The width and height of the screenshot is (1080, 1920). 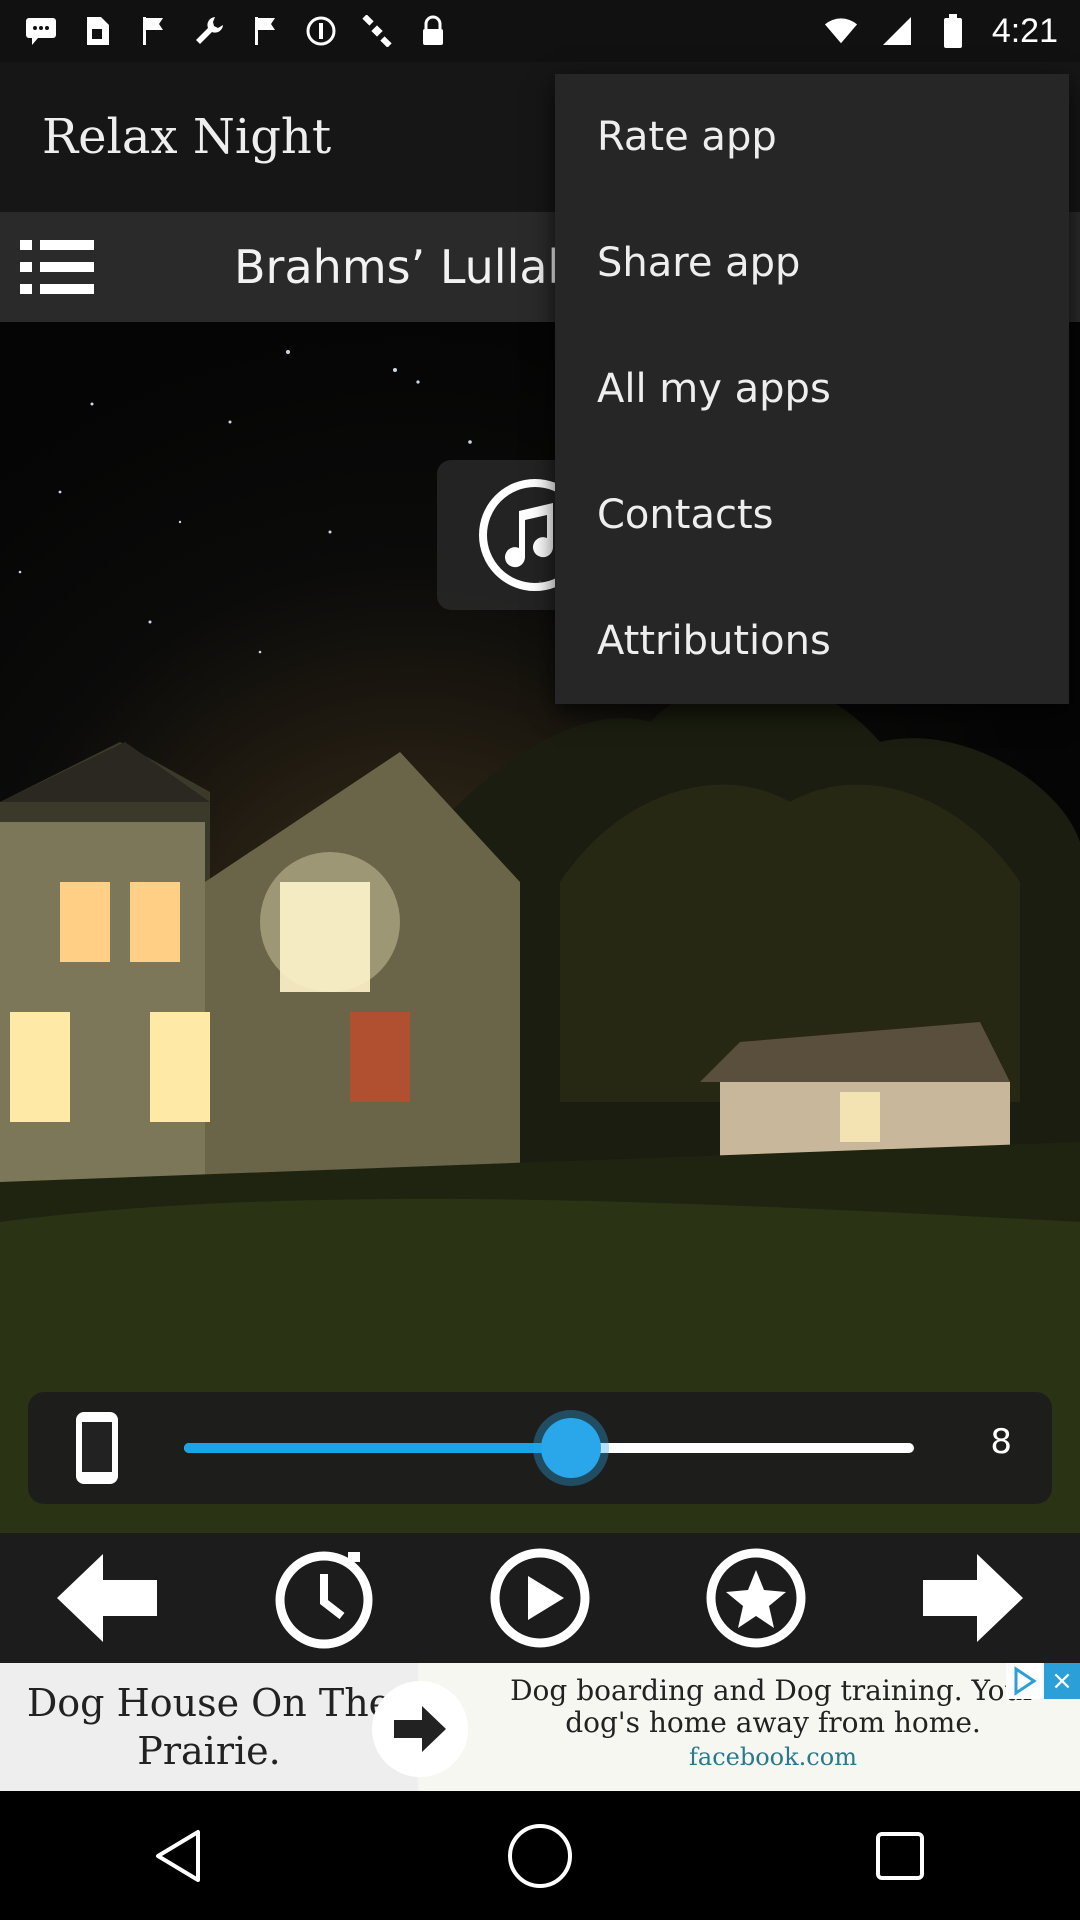 What do you see at coordinates (1024, 30) in the screenshot?
I see `clock: 4:21` at bounding box center [1024, 30].